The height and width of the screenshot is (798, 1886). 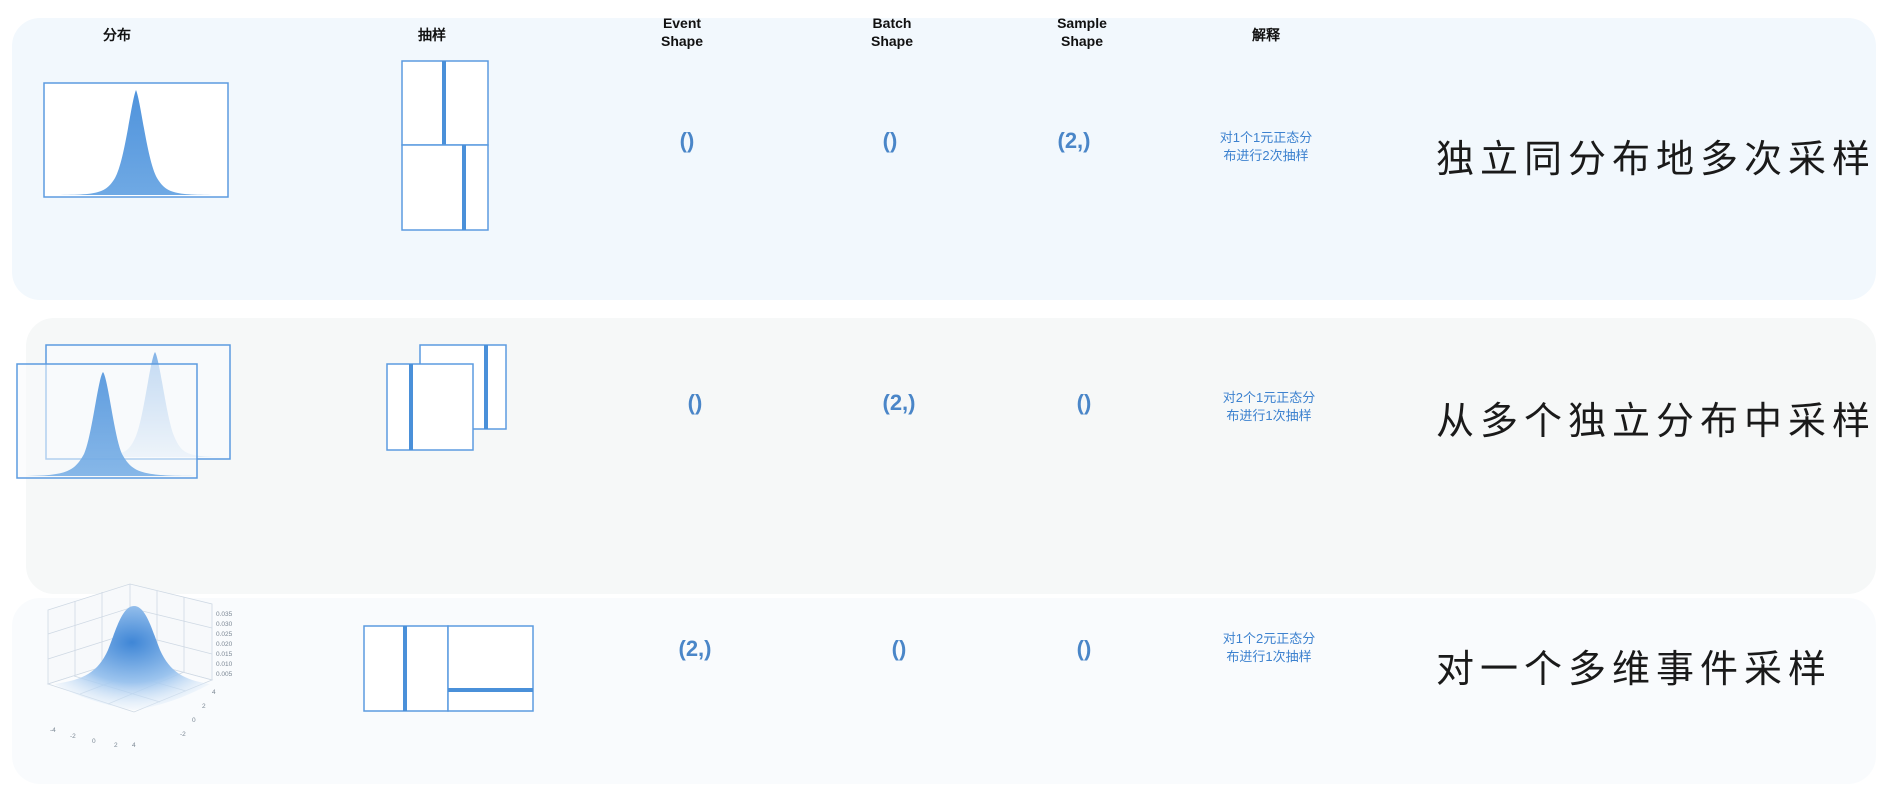 I want to click on row1-sample-marker-bottom, so click(x=464, y=187).